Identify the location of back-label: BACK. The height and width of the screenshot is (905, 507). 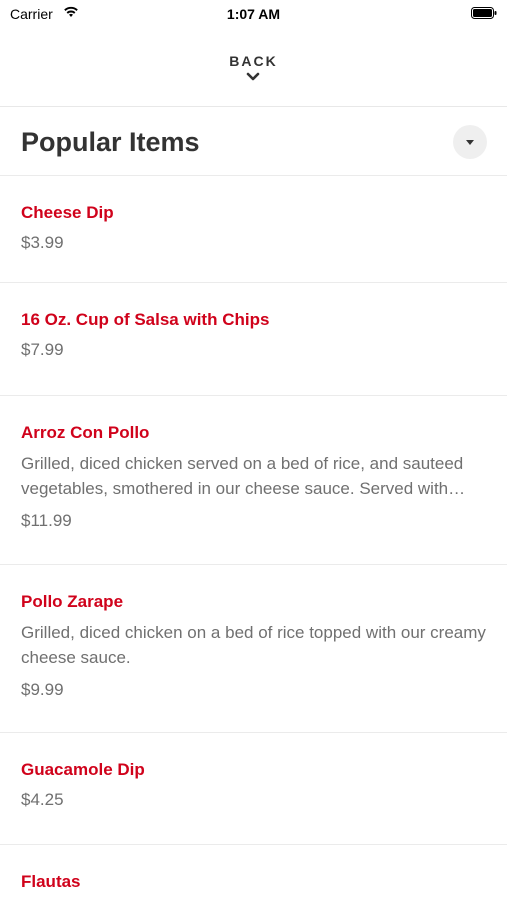
(253, 61).